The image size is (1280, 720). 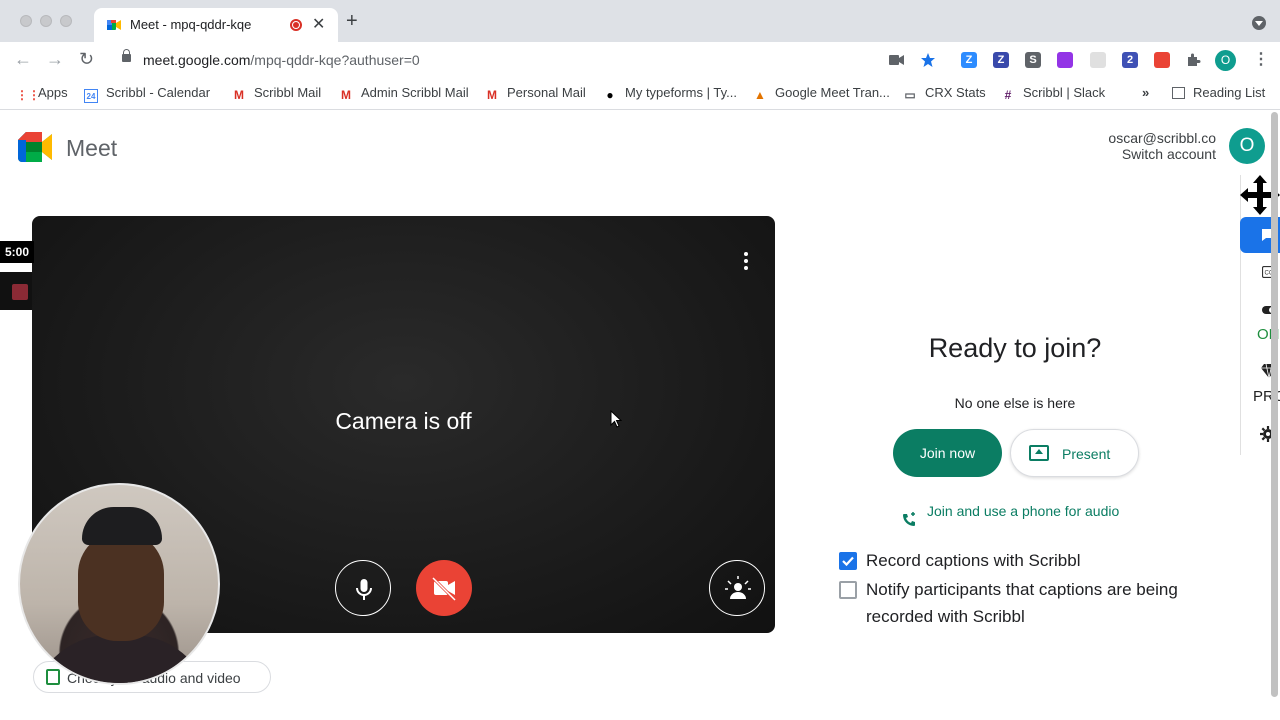 I want to click on meet-favicon-icon, so click(x=114, y=25).